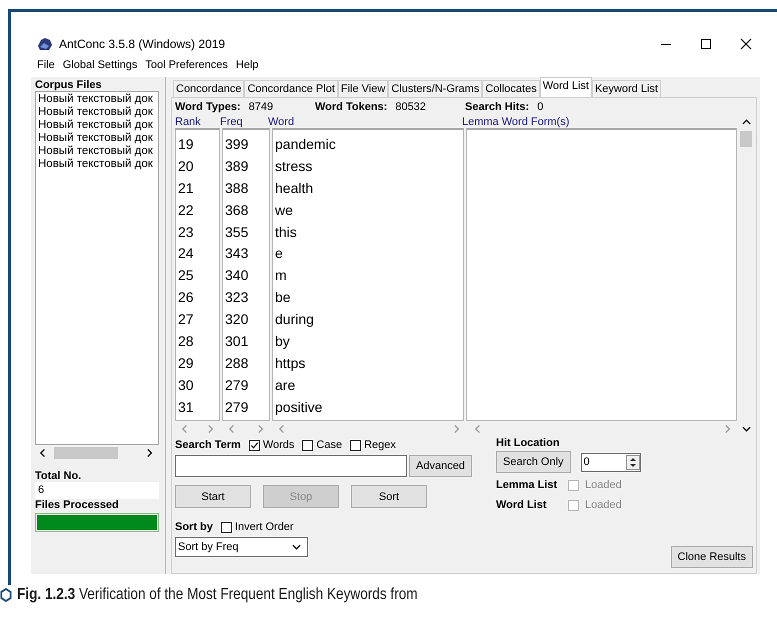 This screenshot has height=617, width=777. I want to click on stat-value: 80532, so click(410, 107).